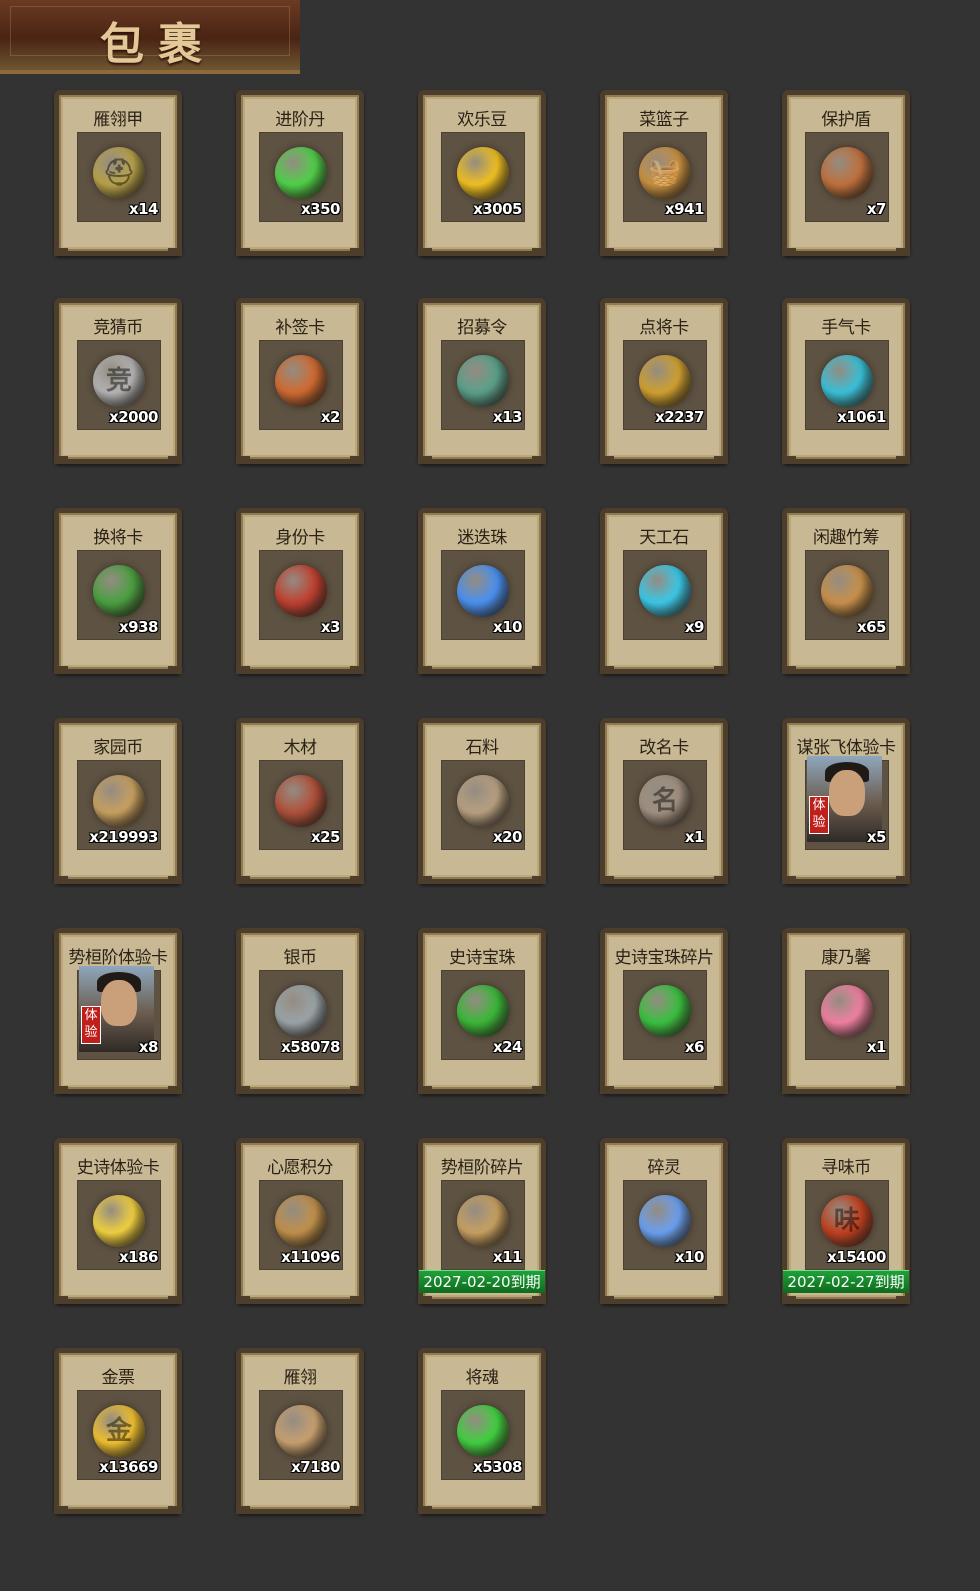  I want to click on inventory-item-card: 康乃馨 x1, so click(846, 1011).